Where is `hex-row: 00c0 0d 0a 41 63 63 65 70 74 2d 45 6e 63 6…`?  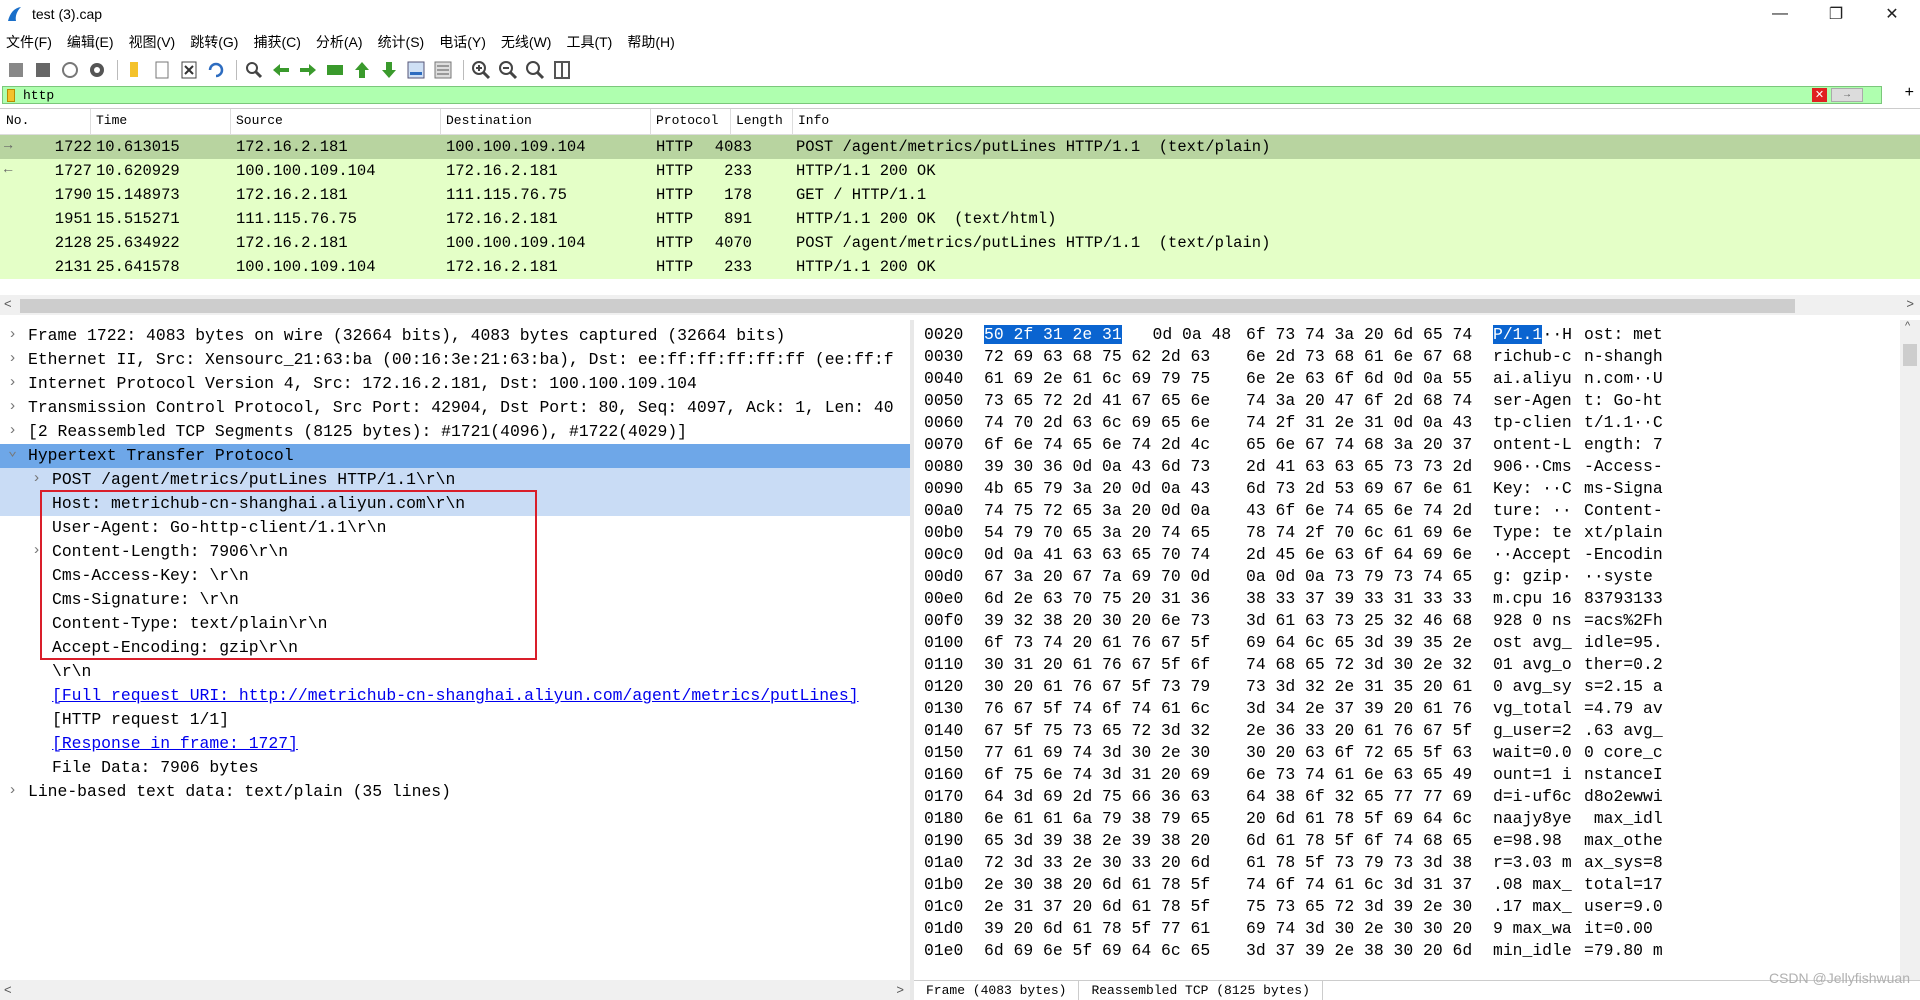
hex-row: 00c0 0d 0a 41 63 63 65 70 74 2d 45 6e 63 6… is located at coordinates (1414, 555).